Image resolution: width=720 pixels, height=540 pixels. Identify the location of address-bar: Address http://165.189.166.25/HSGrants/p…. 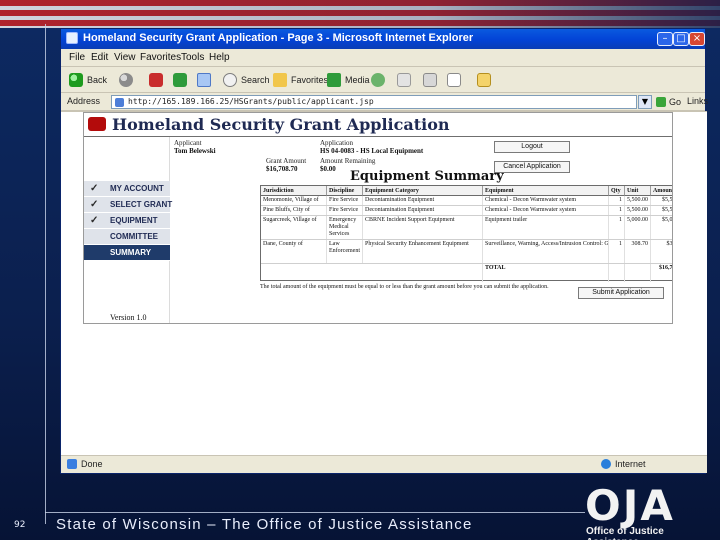
(384, 102).